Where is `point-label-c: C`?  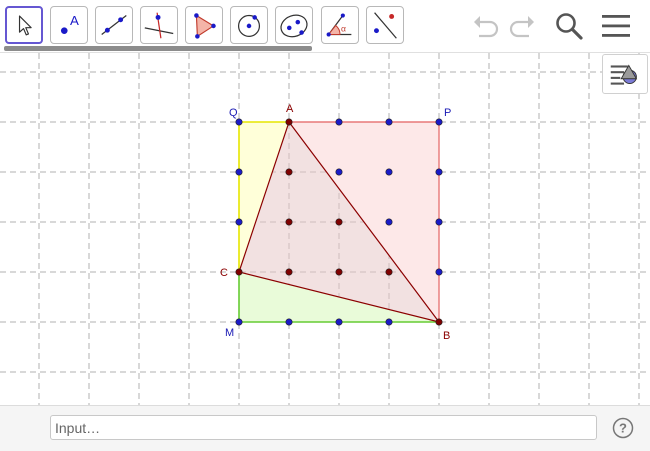
point-label-c: C is located at coordinates (224, 273).